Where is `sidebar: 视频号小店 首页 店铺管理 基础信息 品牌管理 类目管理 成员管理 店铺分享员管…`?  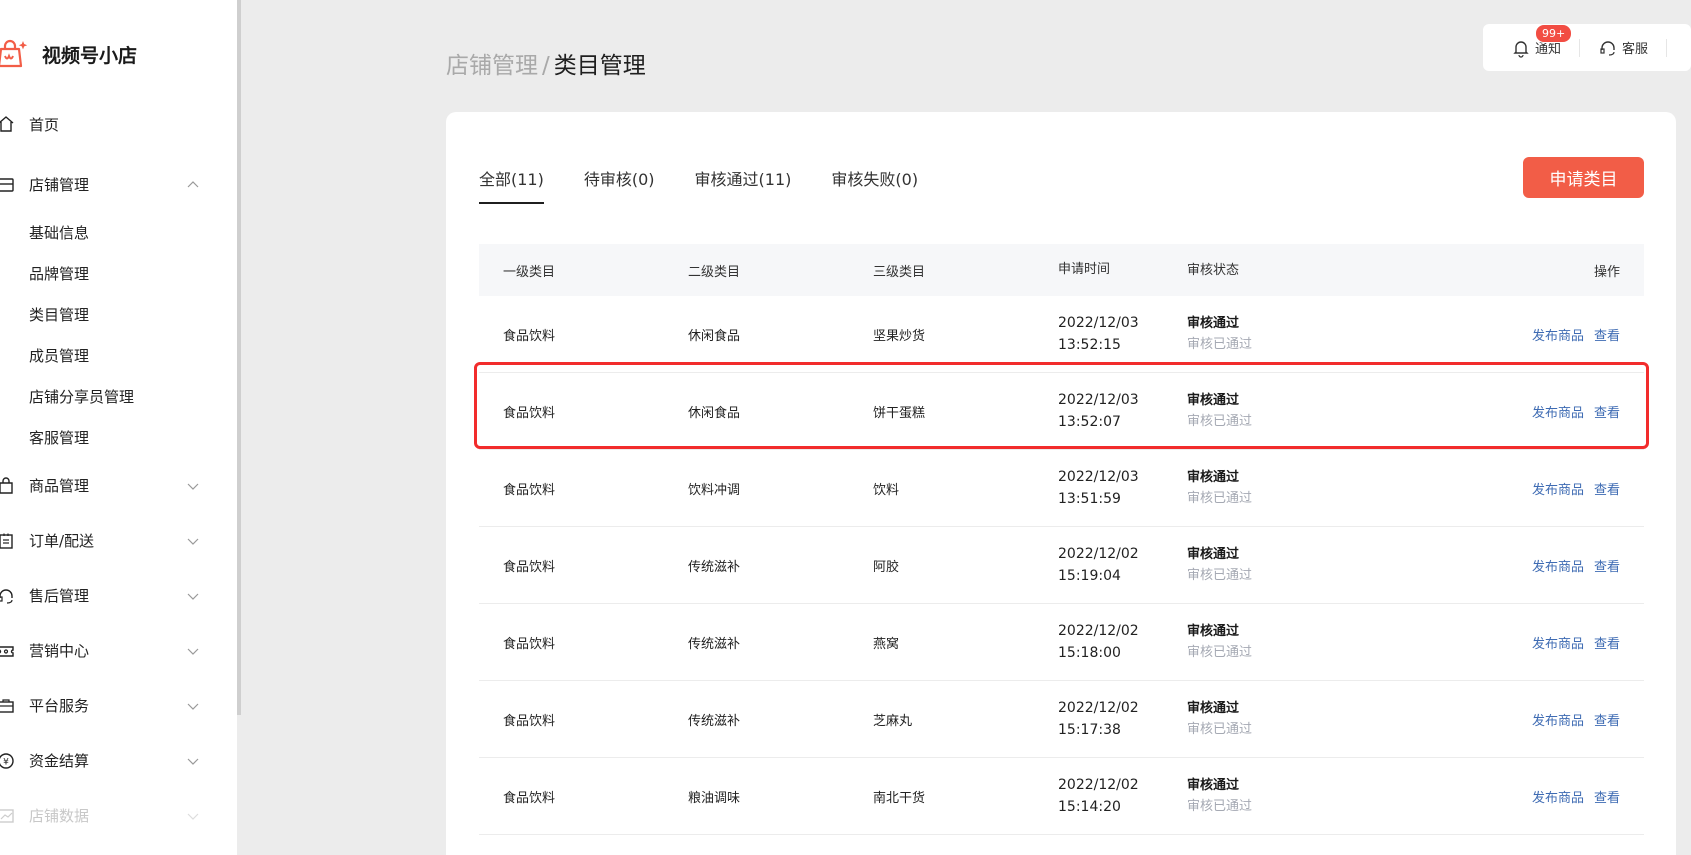
sidebar: 视频号小店 首页 店铺管理 基础信息 品牌管理 类目管理 成员管理 店铺分享员管… is located at coordinates (118, 427).